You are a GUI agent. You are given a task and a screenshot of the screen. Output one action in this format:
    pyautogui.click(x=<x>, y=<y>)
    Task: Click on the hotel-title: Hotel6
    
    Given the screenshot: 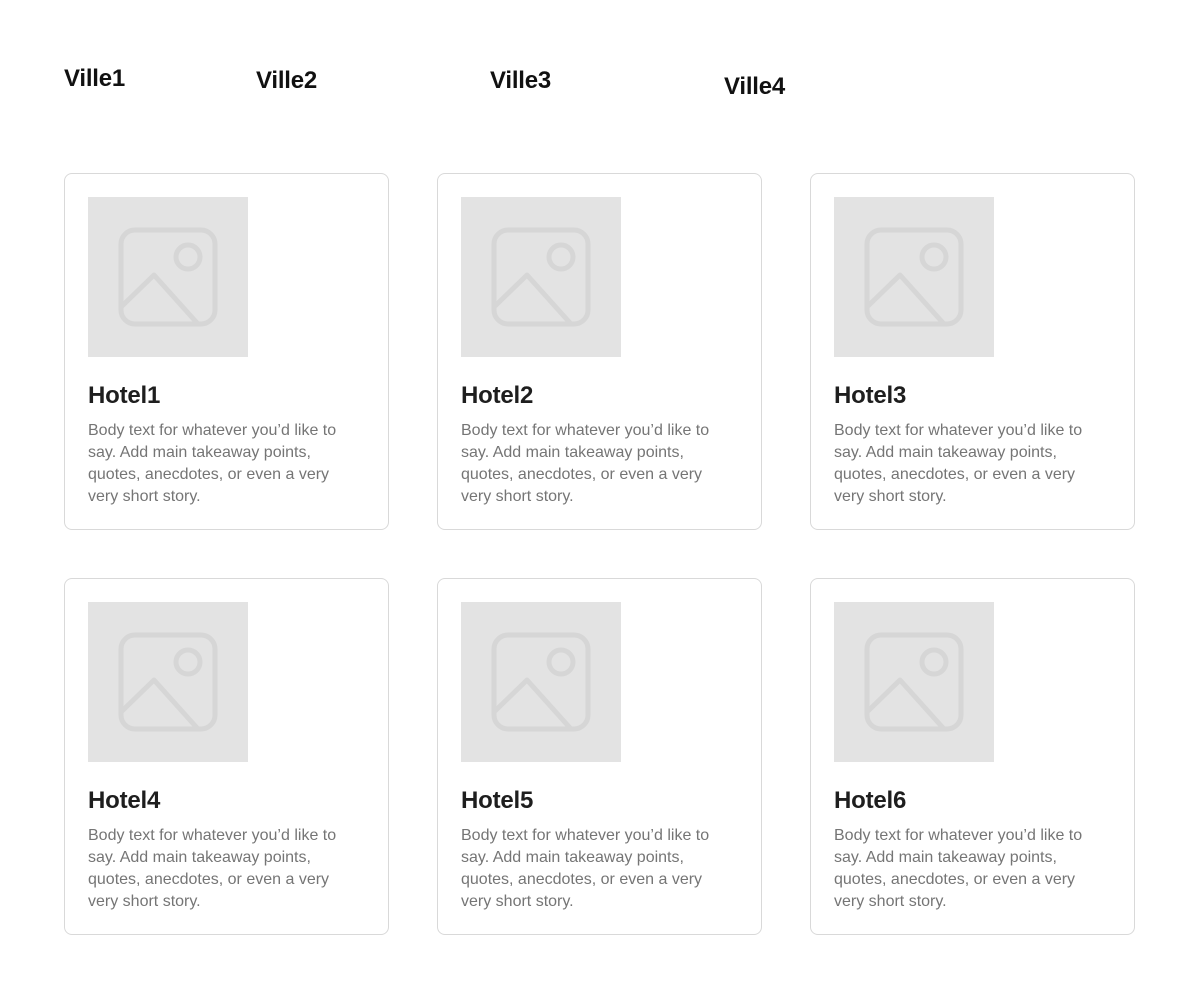 What is the action you would take?
    pyautogui.click(x=870, y=800)
    